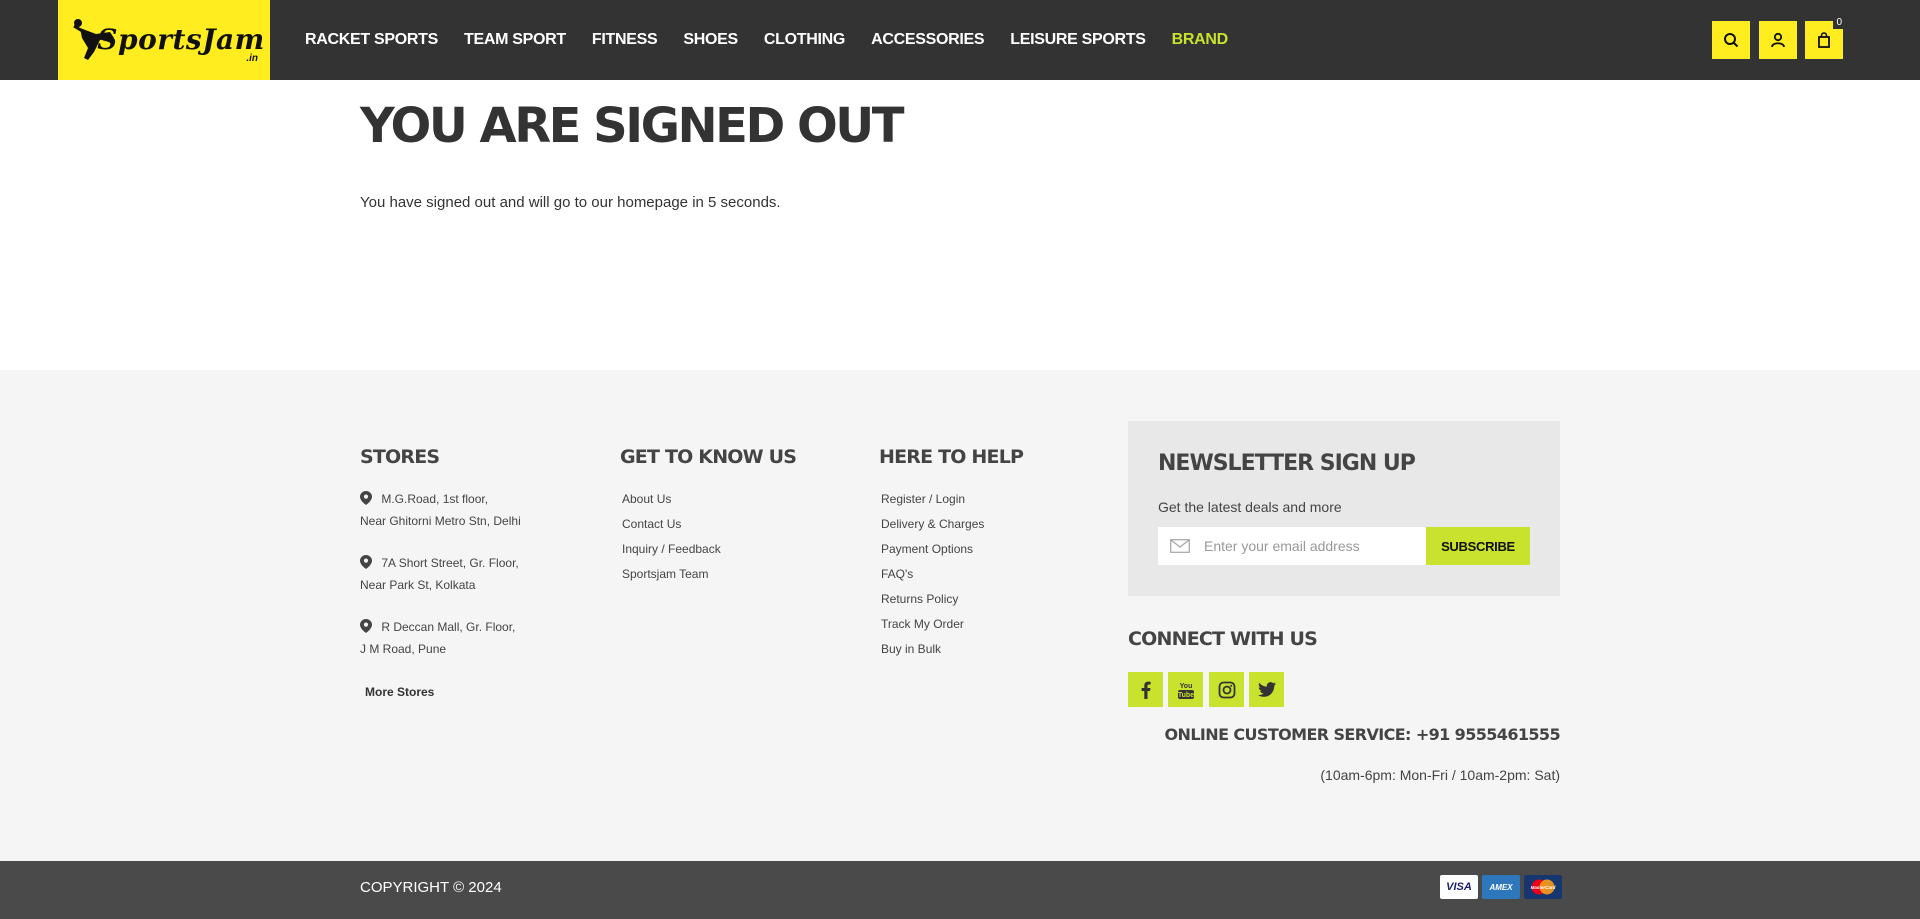 This screenshot has height=919, width=1920. Describe the element at coordinates (625, 40) in the screenshot. I see `nav-fitness: FITNESS` at that location.